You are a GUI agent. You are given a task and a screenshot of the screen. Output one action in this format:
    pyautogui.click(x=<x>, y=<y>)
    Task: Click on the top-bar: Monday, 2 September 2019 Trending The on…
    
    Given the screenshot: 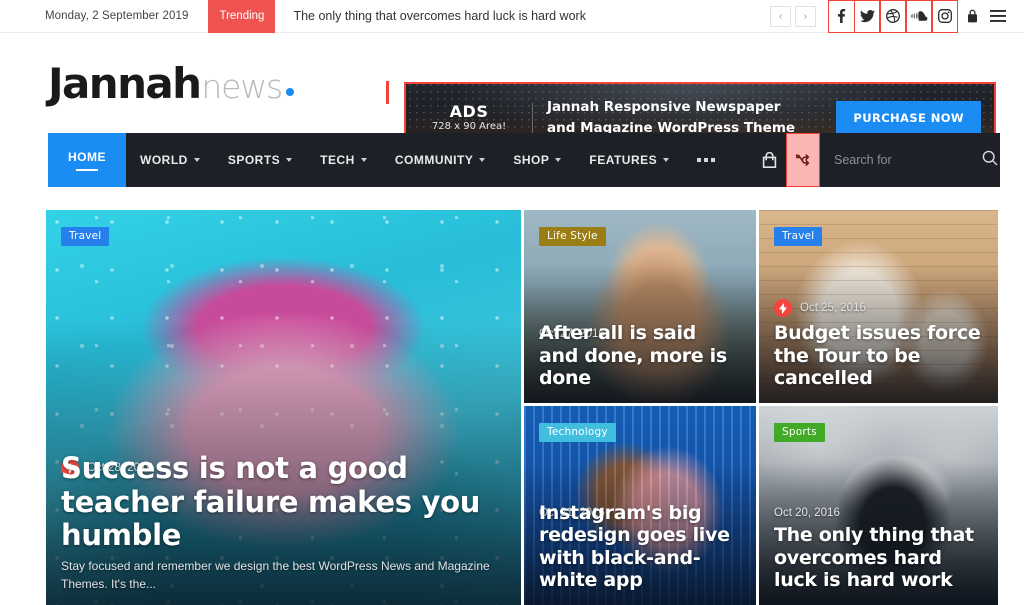 What is the action you would take?
    pyautogui.click(x=512, y=16)
    